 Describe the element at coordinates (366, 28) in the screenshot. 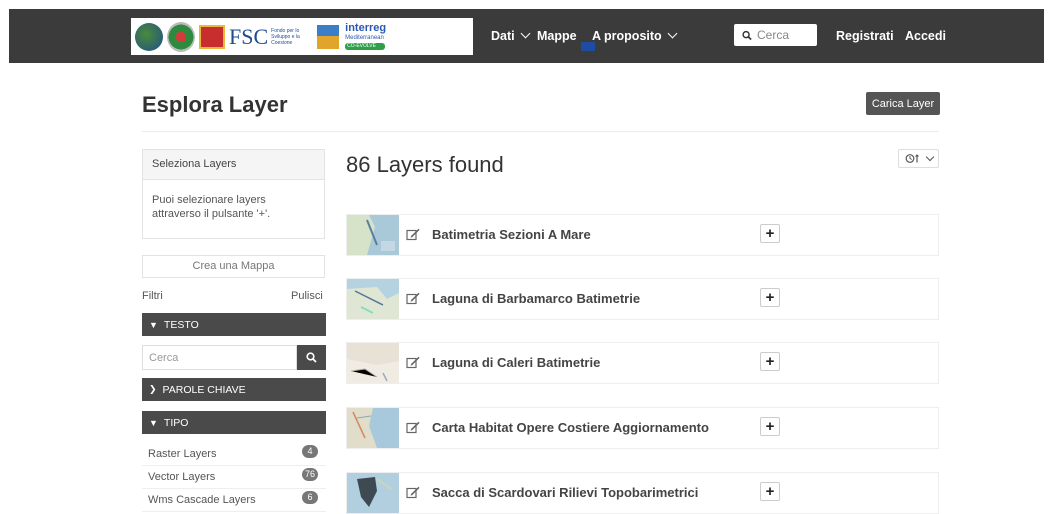

I see `interreg-title: interreg` at that location.